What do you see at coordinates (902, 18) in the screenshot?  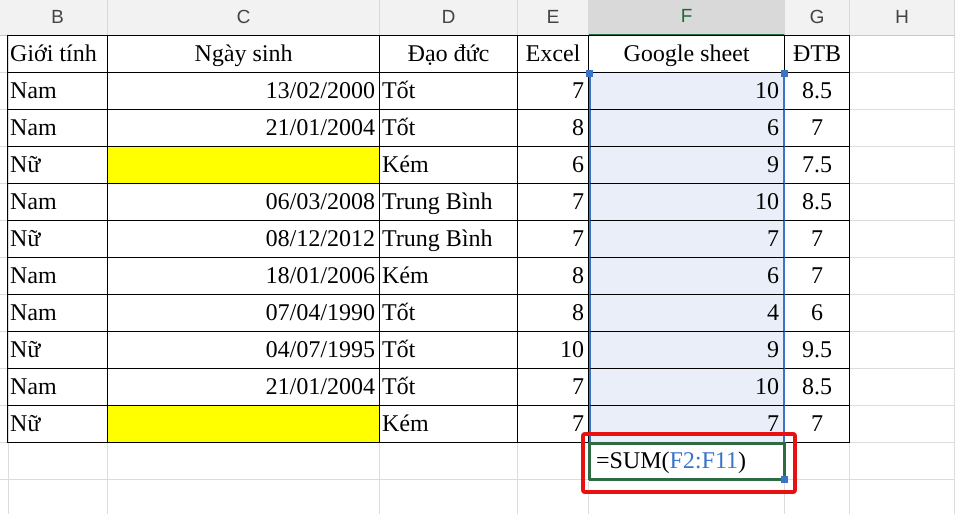 I see `column-header: H` at bounding box center [902, 18].